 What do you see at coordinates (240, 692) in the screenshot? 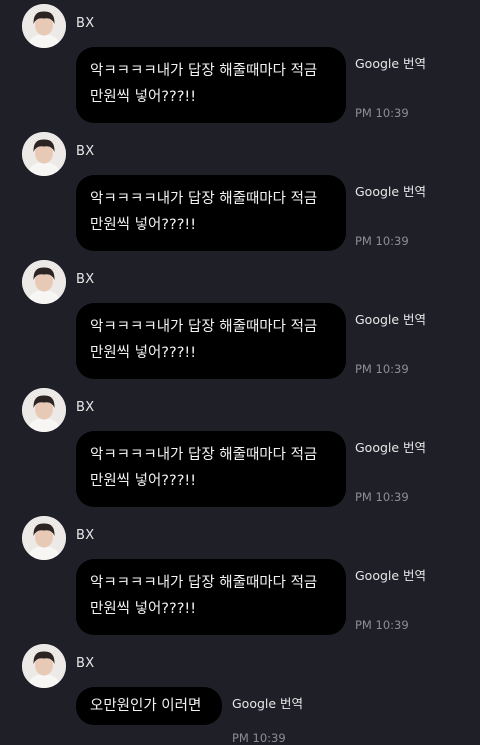
I see `message-group: BX 오만원인가 이러면 Google 번역 PM 10:39` at bounding box center [240, 692].